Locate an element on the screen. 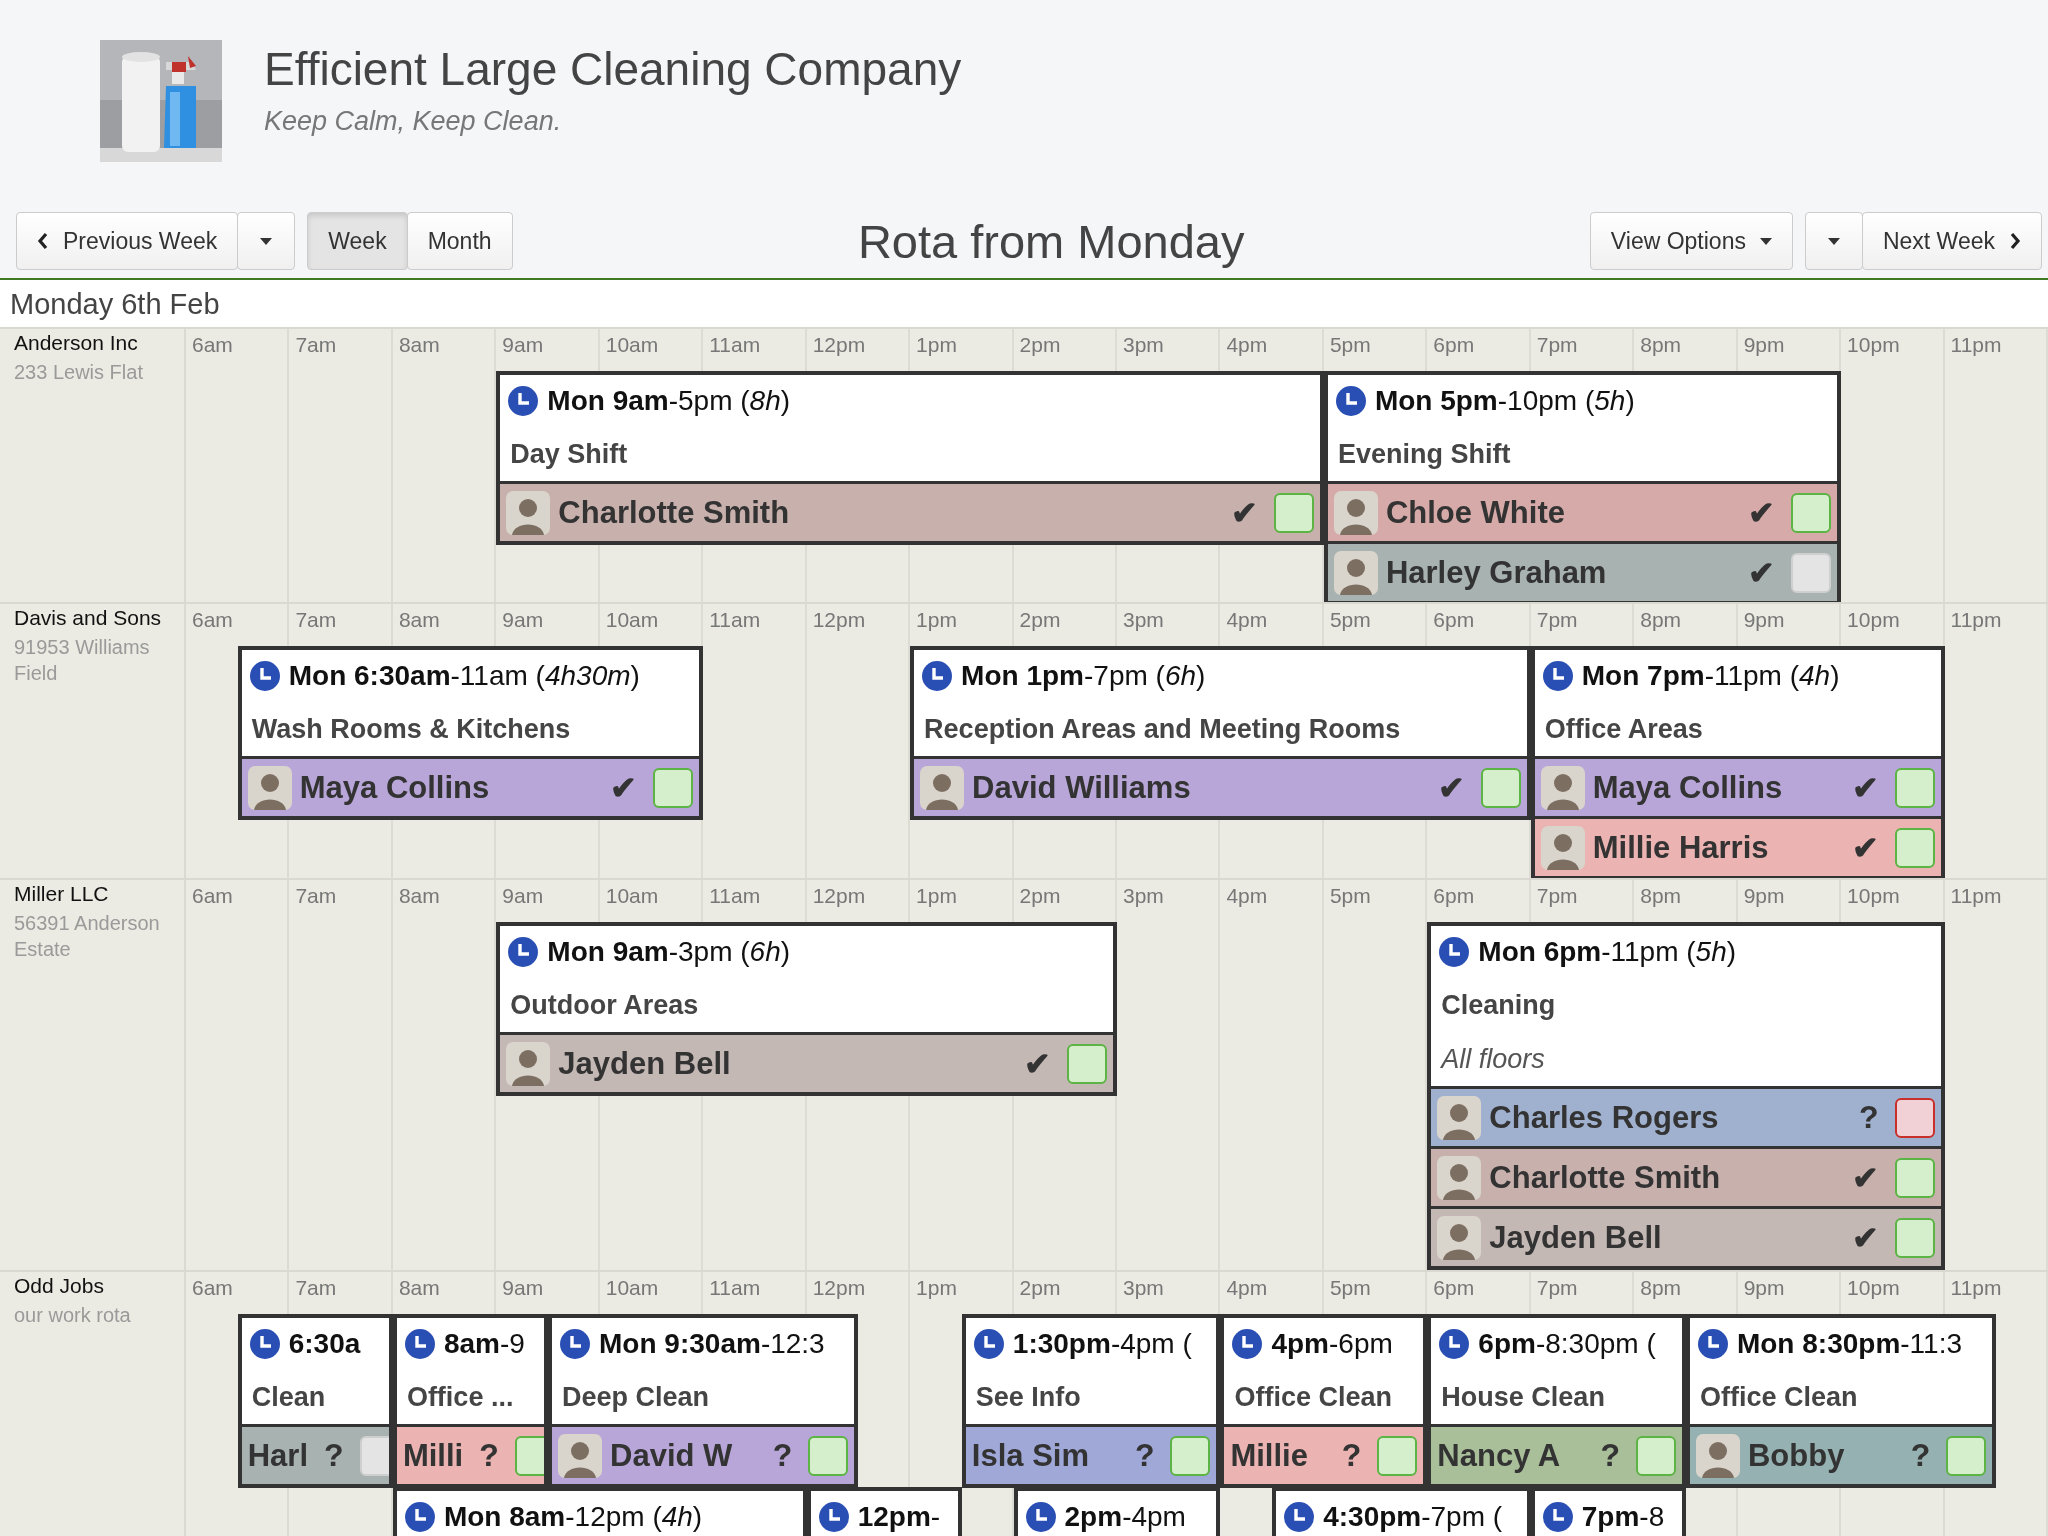 This screenshot has width=2048, height=1536. shift-card: Mon 1pm-7pm (6h) Reception Areas and Meeting Rooms David Williams ✔ is located at coordinates (1220, 733).